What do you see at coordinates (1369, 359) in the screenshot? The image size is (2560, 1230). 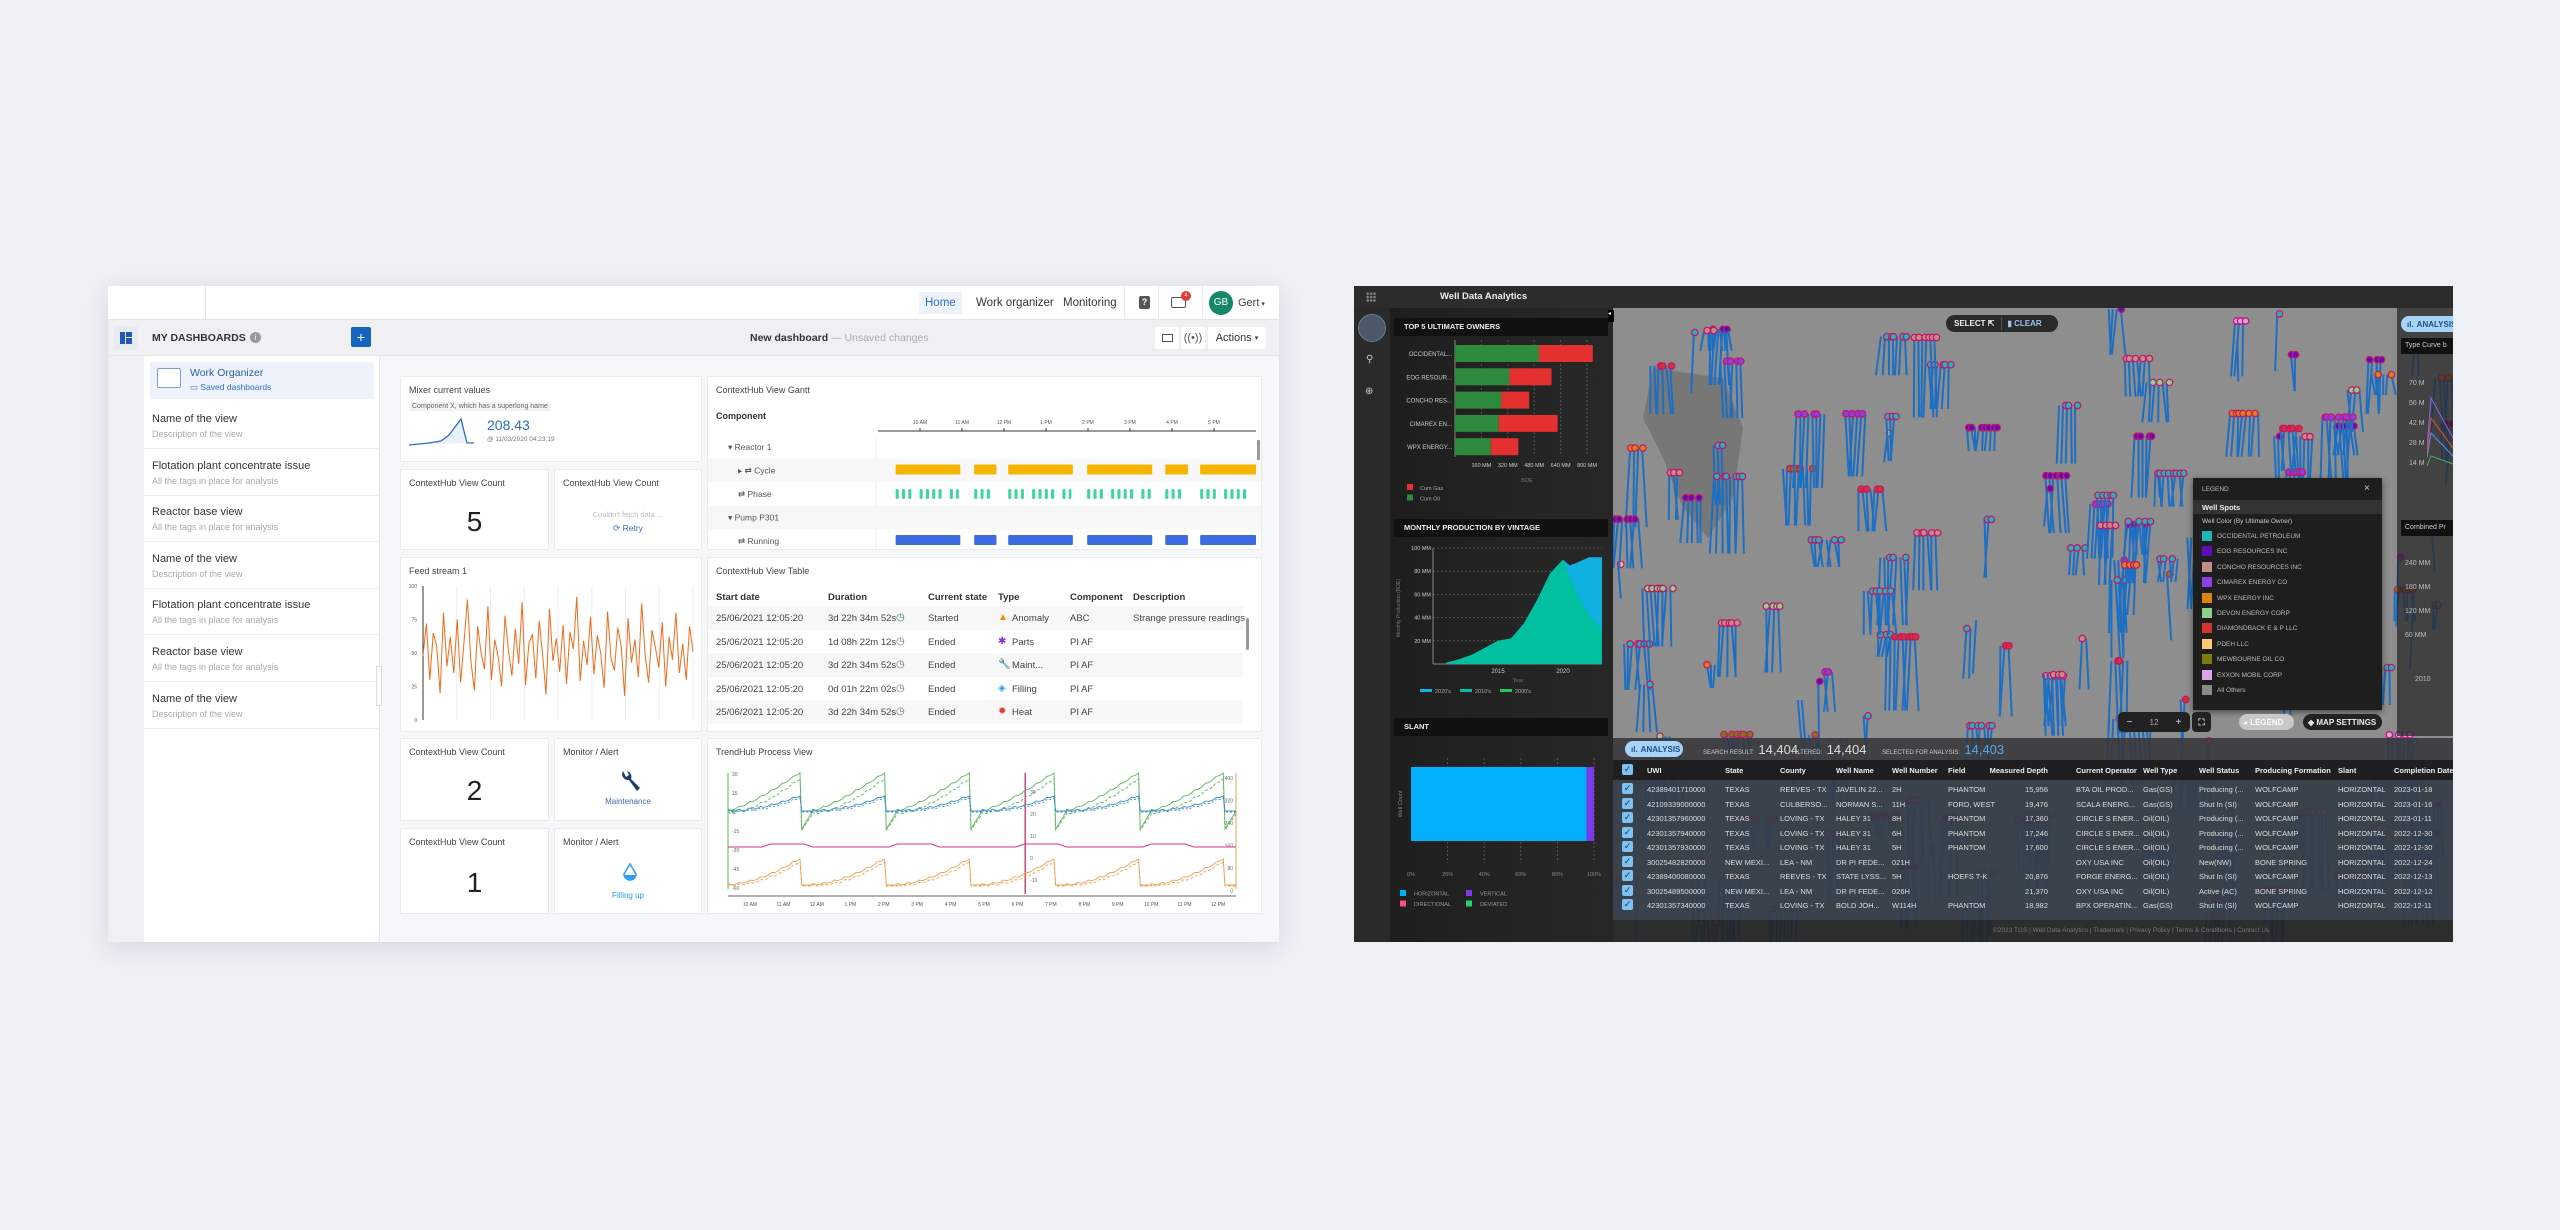 I see `search-icon: ⚲` at bounding box center [1369, 359].